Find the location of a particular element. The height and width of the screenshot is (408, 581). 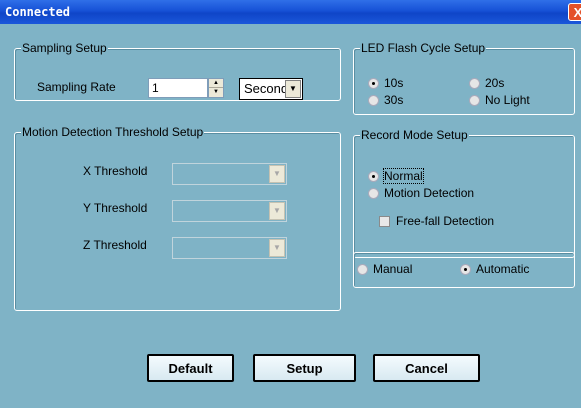

sampling-unit-value: Second is located at coordinates (266, 88).